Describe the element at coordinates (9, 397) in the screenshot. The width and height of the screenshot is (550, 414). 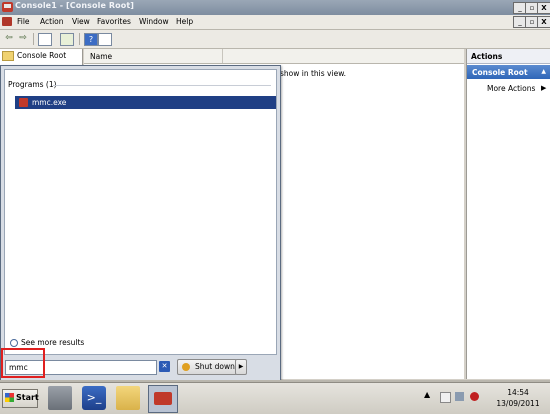
I see `windows-logo-icon` at that location.